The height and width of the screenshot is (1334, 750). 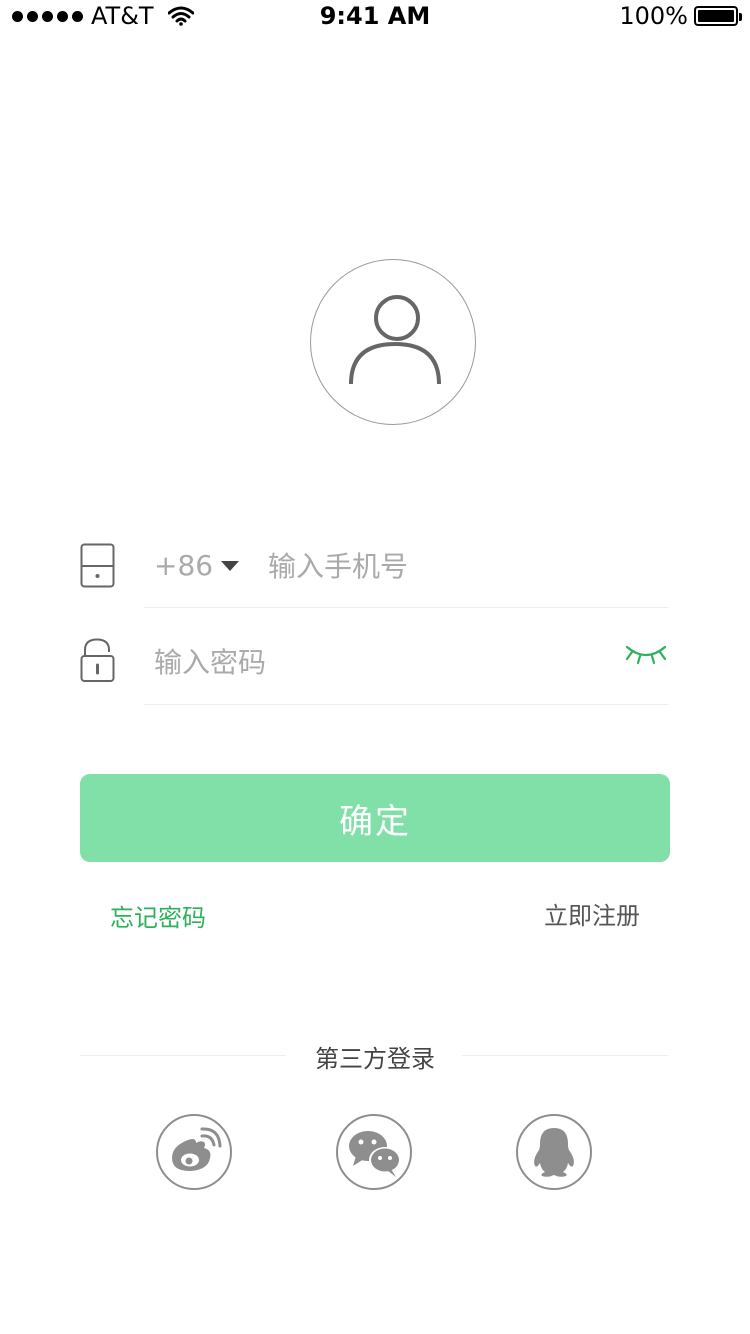 I want to click on dropdown-caret-icon, so click(x=230, y=566).